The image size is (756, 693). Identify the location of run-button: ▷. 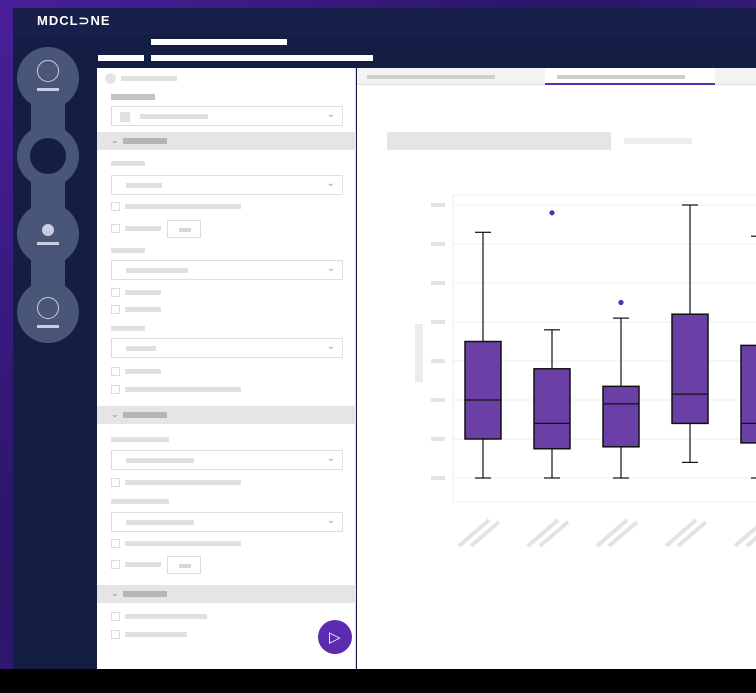
(335, 637).